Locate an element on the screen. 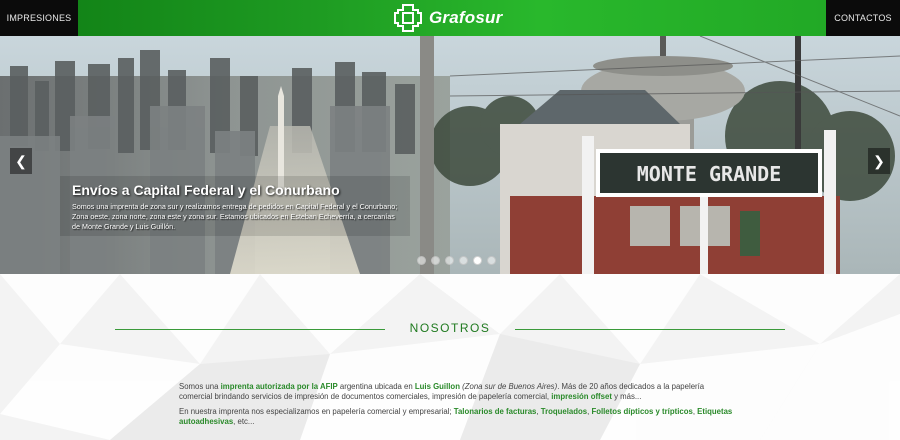 The image size is (900, 440). carousel-prev-button: ❮ is located at coordinates (21, 161).